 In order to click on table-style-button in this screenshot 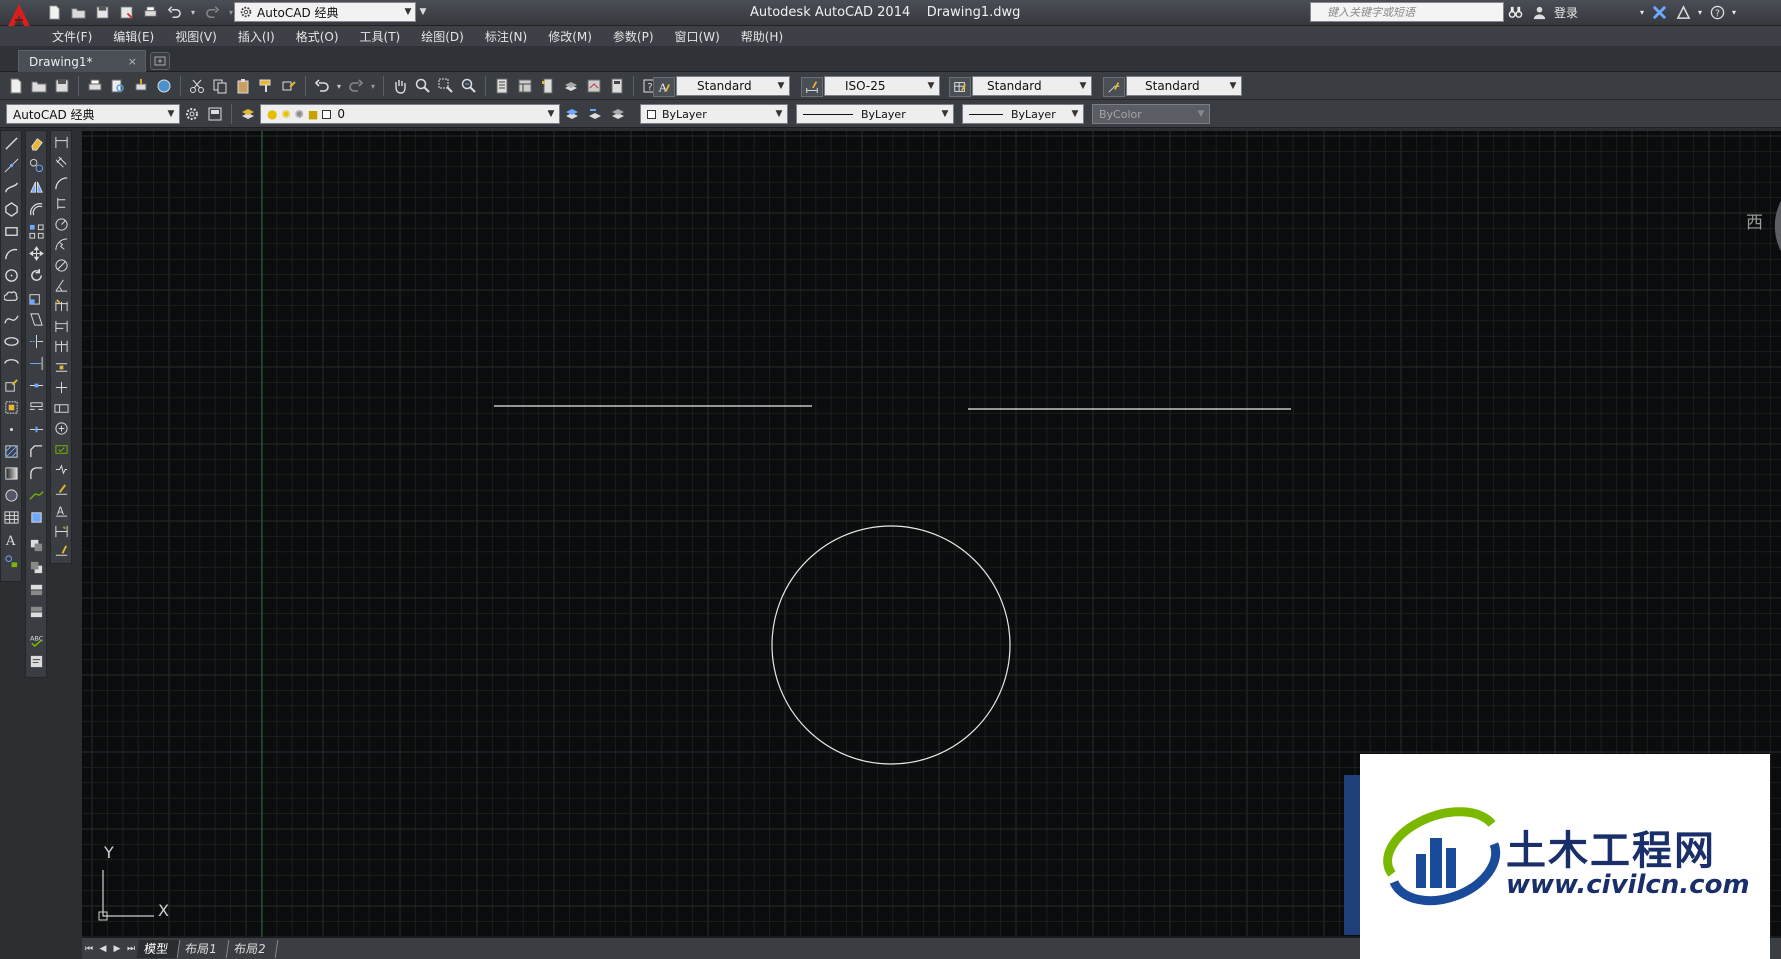, I will do `click(960, 87)`.